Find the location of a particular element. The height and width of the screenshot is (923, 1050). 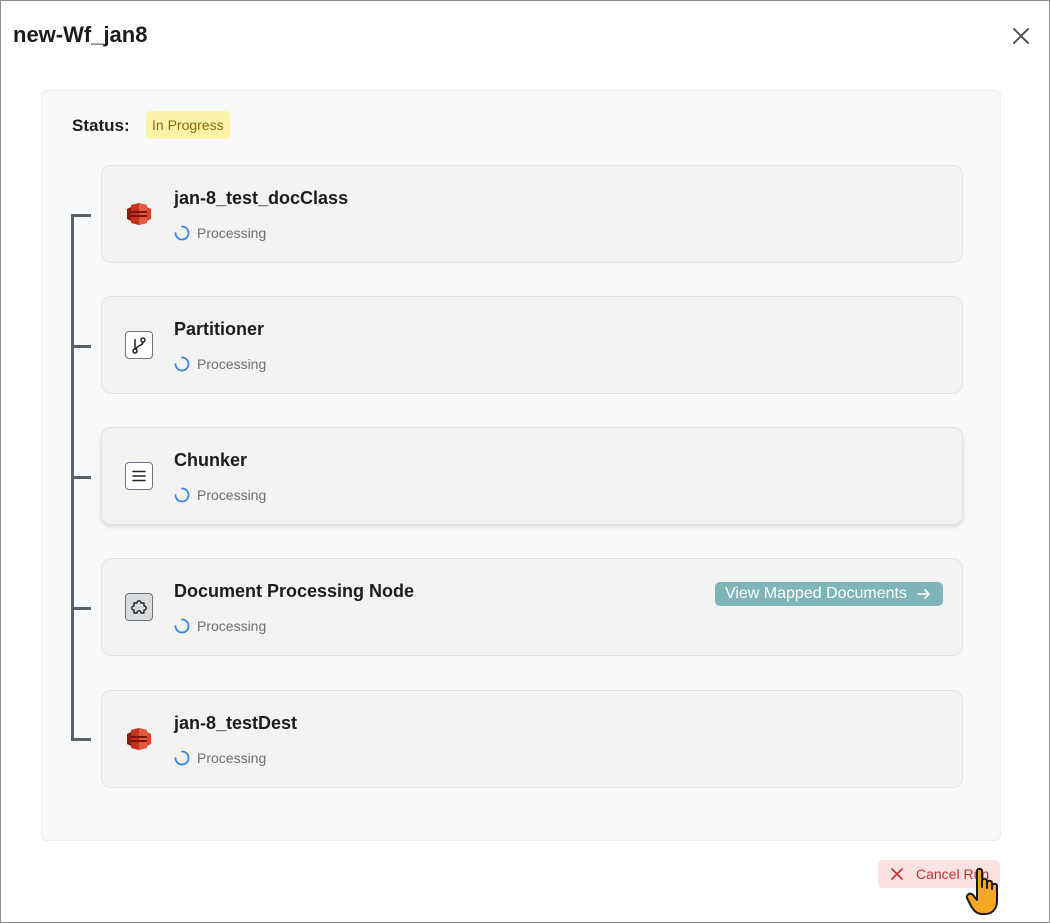

dialog-title: new-Wf_jan8 is located at coordinates (80, 34).